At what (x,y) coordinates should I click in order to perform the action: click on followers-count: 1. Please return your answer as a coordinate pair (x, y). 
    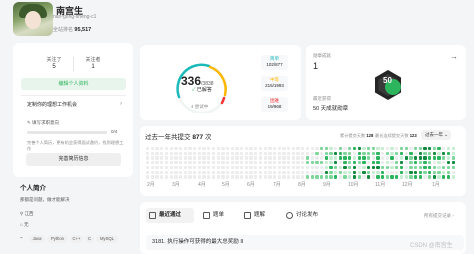
    Looking at the image, I should click on (93, 67).